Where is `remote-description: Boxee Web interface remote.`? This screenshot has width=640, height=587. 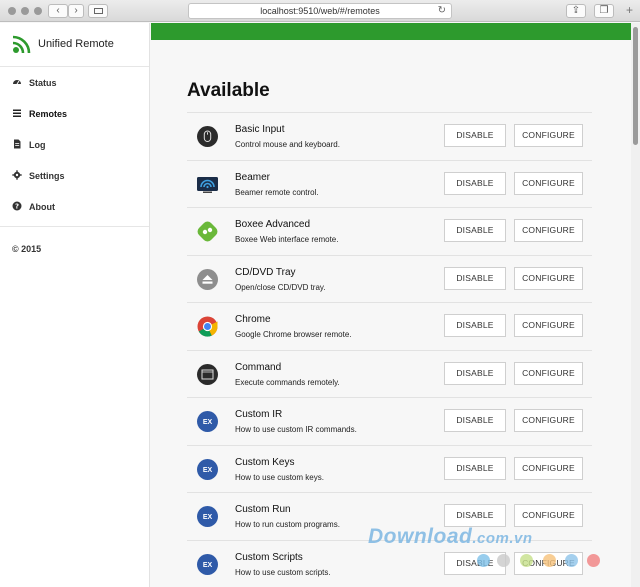 remote-description: Boxee Web interface remote. is located at coordinates (287, 239).